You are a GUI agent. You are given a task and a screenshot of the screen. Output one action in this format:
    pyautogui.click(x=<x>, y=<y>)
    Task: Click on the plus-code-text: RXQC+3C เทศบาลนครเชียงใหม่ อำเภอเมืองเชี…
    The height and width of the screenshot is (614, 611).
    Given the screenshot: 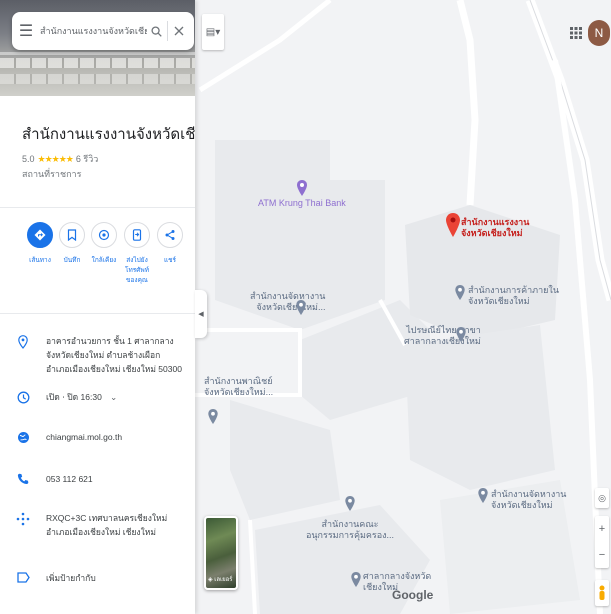 What is the action you would take?
    pyautogui.click(x=107, y=525)
    